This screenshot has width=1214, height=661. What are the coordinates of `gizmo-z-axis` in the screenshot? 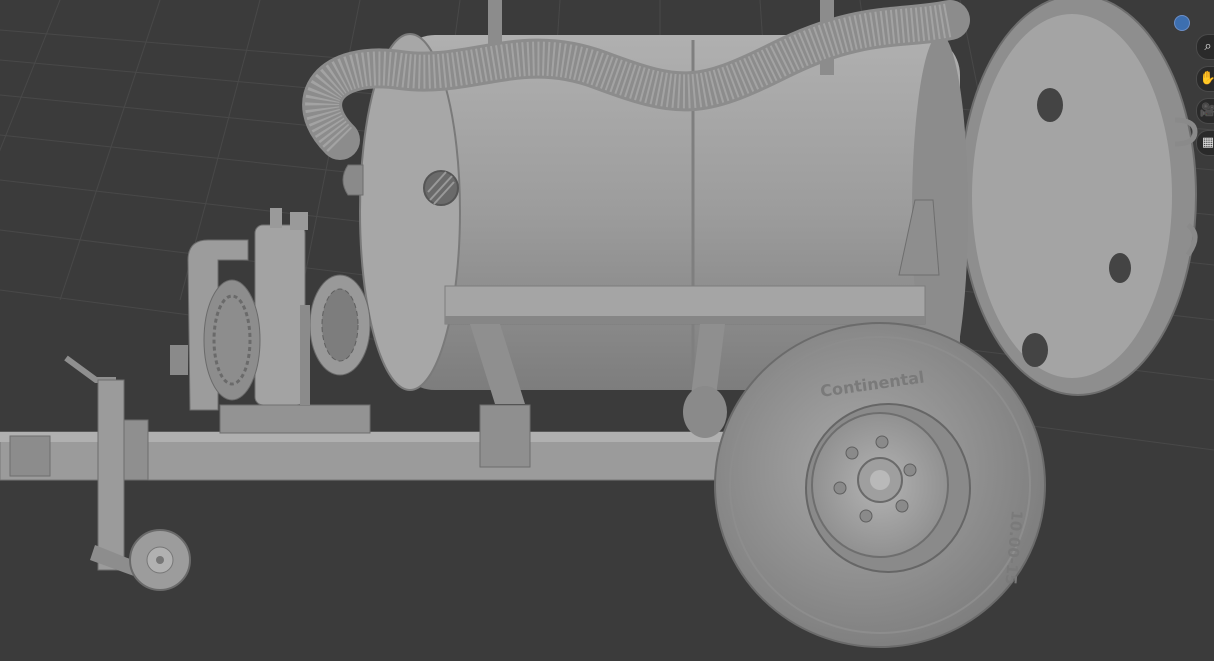 It's located at (1182, 23).